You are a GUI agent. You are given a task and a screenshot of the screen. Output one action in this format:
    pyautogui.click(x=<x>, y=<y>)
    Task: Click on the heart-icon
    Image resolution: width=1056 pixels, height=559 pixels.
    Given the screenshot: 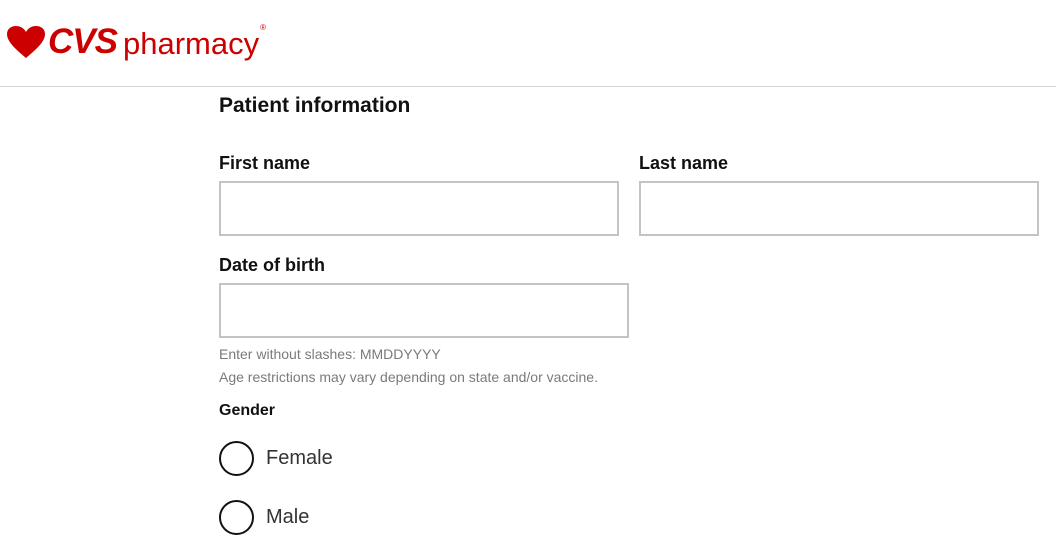 What is the action you would take?
    pyautogui.click(x=26, y=41)
    